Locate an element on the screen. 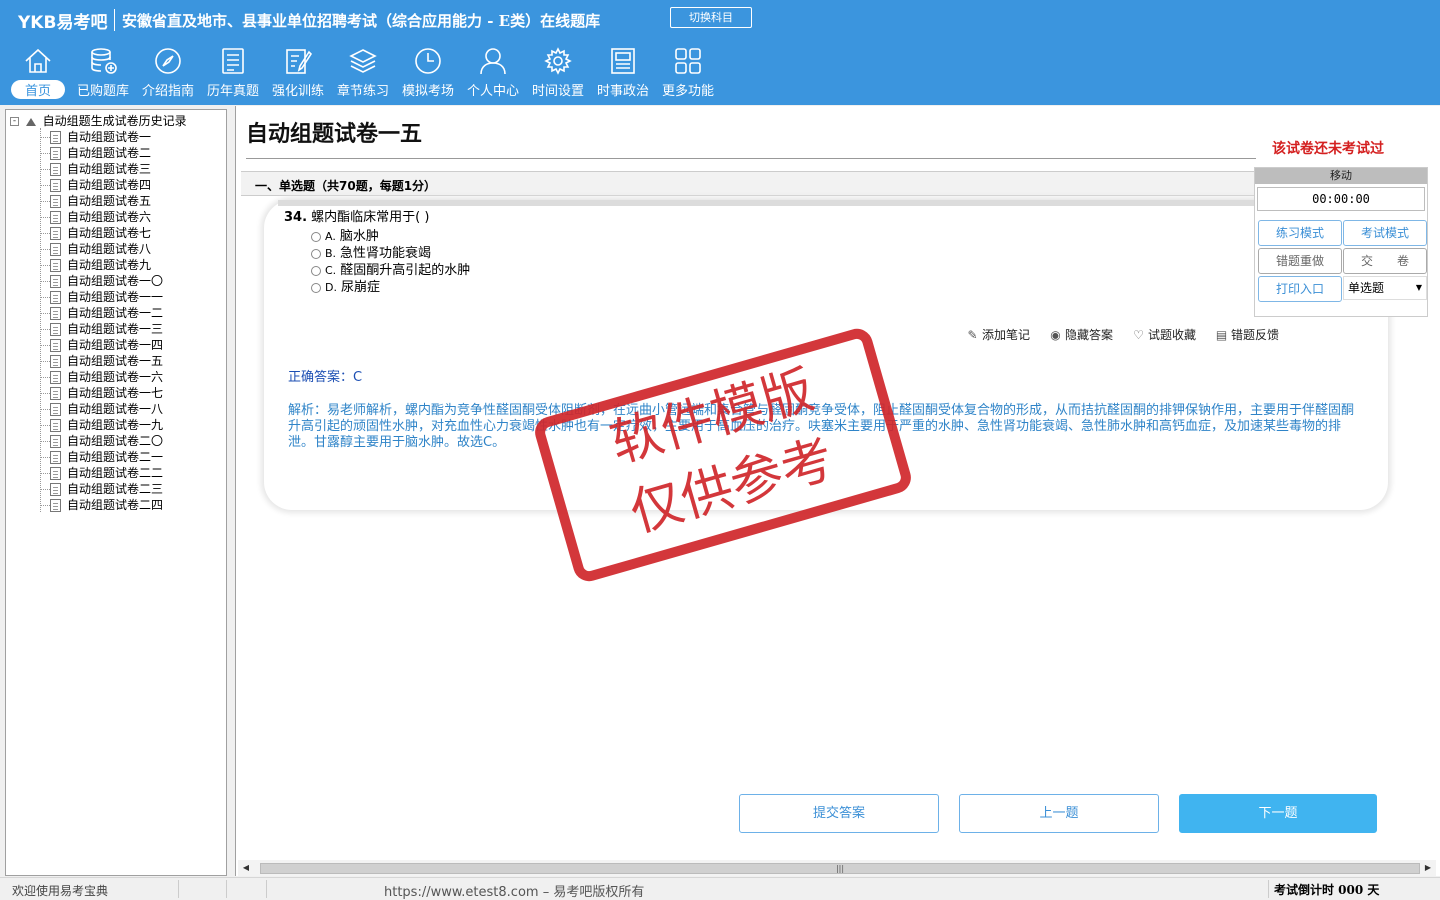  nav-label: 已购题库 is located at coordinates (102, 91).